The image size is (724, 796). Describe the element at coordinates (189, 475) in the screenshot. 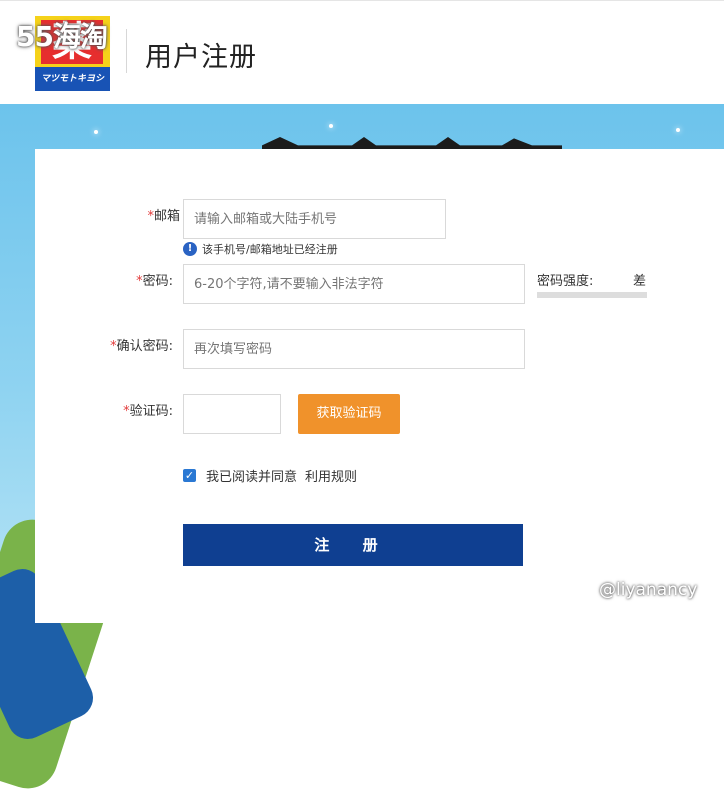

I see `agree-checkbox: ✓` at that location.